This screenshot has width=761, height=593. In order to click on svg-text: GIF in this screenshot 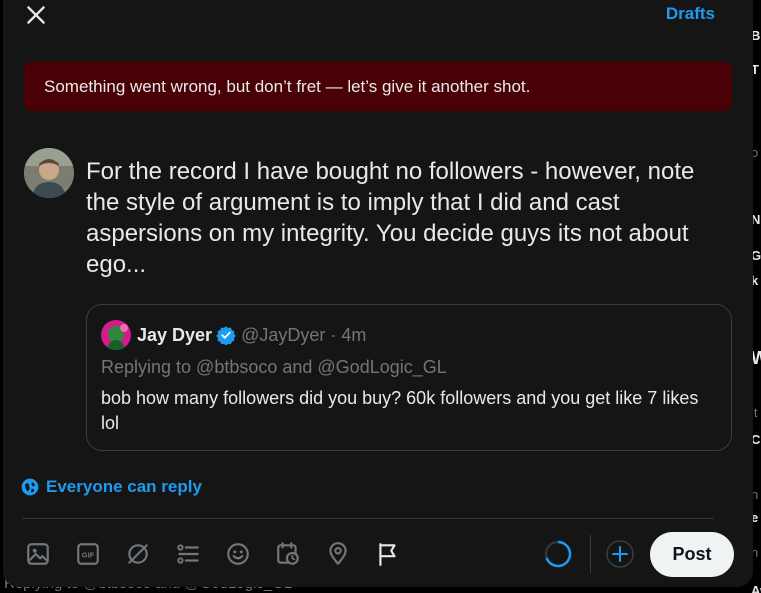, I will do `click(88, 554)`.